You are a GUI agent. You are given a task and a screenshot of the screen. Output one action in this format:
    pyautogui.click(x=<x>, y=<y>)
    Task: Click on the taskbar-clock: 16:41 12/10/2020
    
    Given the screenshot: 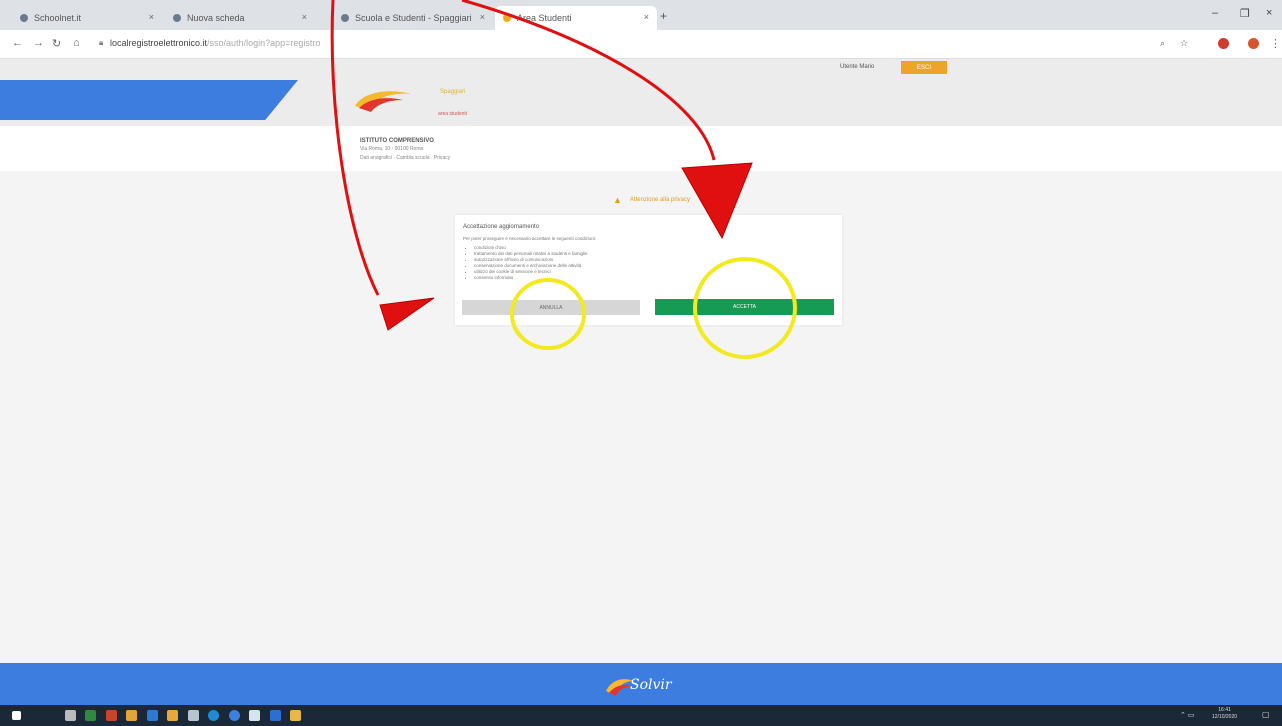 What is the action you would take?
    pyautogui.click(x=1224, y=714)
    